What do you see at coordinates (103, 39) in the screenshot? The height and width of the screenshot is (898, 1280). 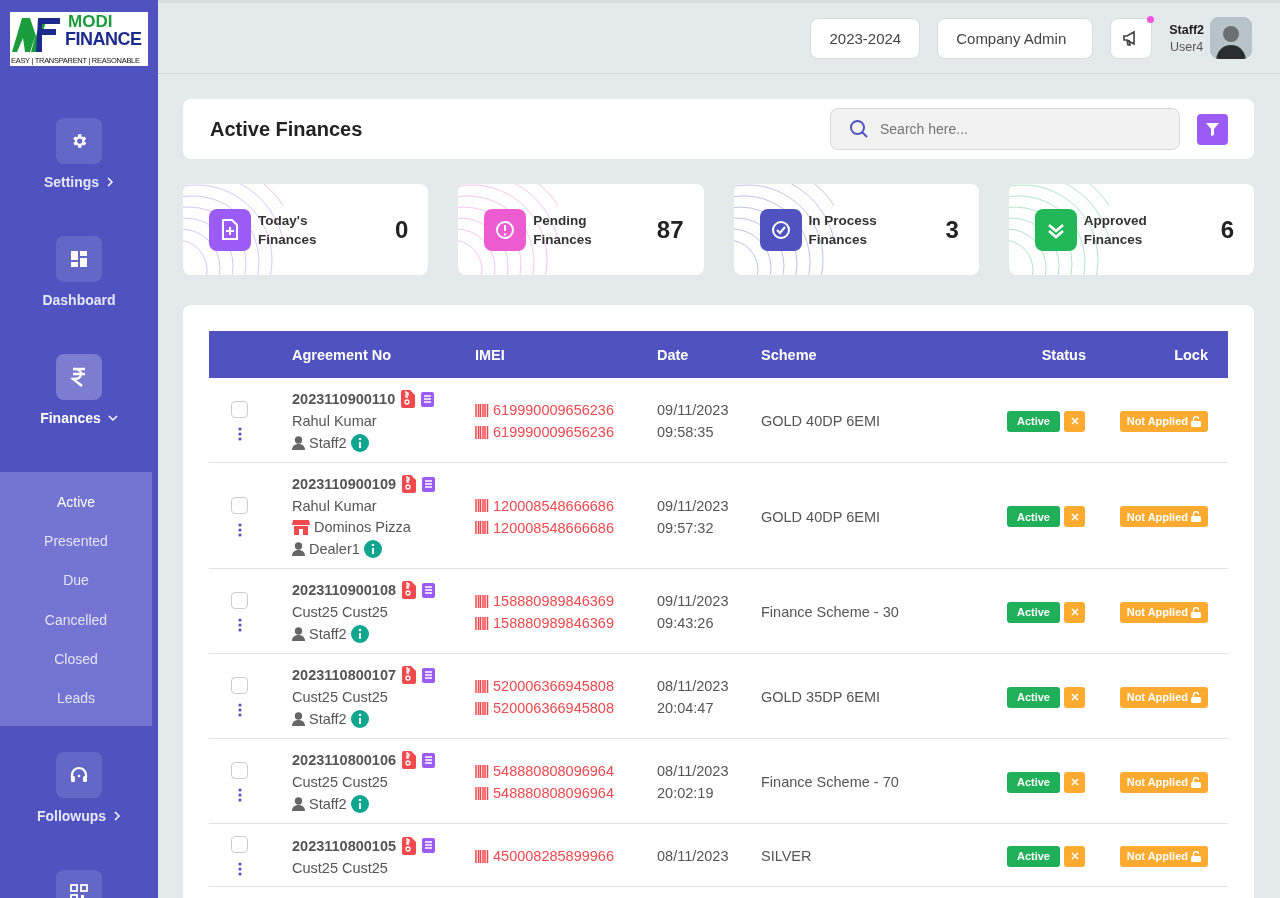 I see `logo-text: FINANCE` at bounding box center [103, 39].